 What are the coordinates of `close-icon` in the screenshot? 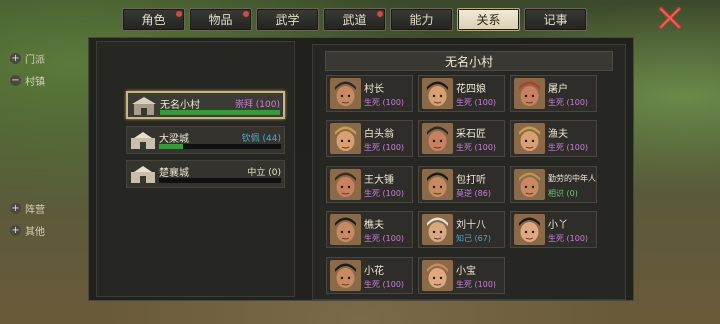 It's located at (670, 18).